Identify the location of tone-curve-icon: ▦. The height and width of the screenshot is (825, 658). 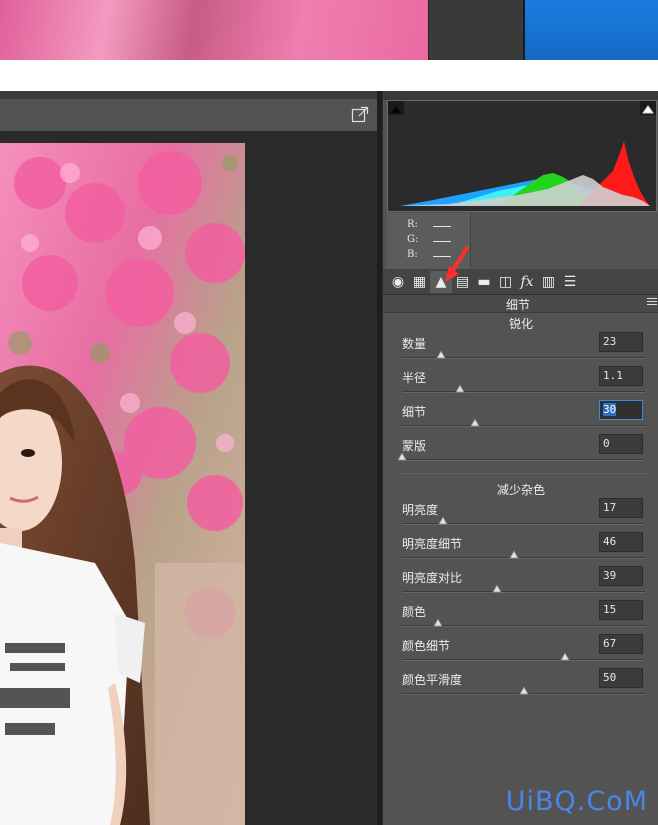
(419, 282).